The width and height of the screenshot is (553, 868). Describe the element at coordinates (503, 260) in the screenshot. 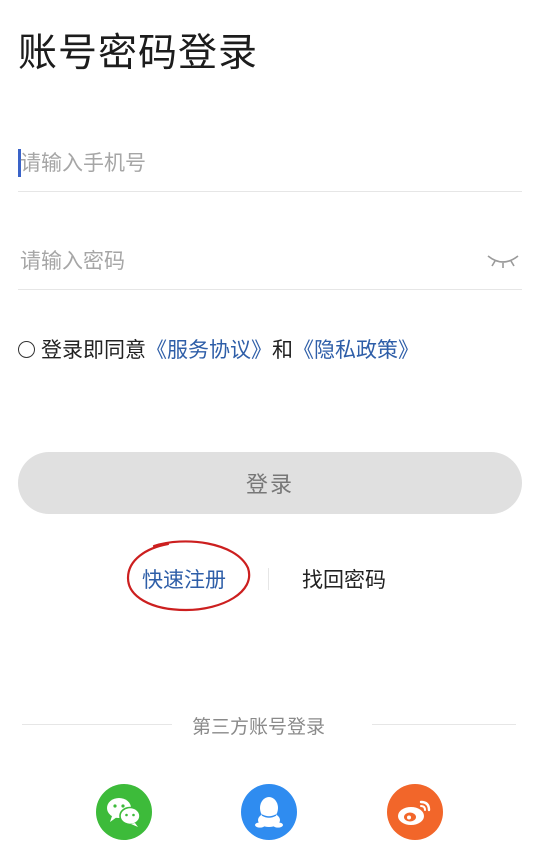

I see `eye-closed-icon` at that location.